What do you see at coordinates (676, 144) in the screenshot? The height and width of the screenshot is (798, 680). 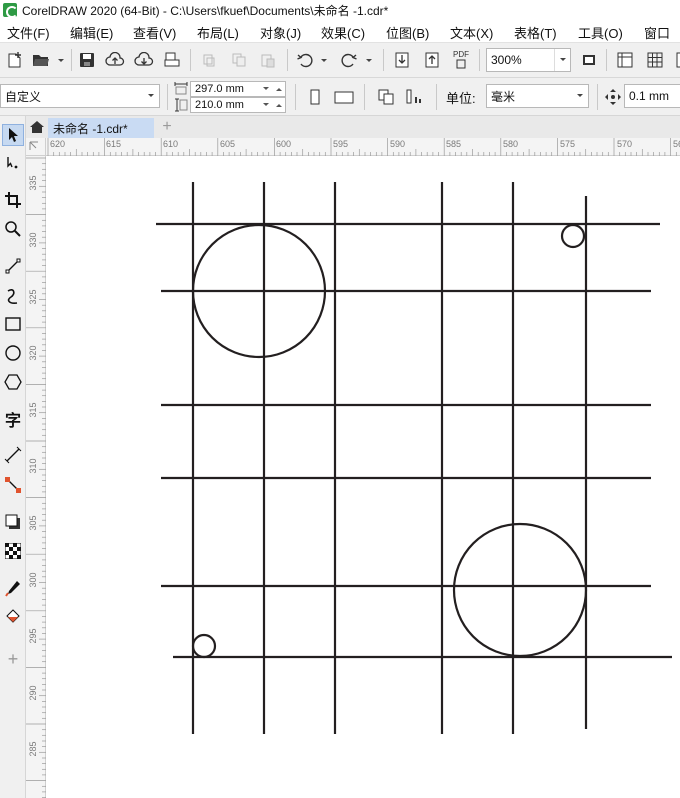 I see `ruler-label: 565` at bounding box center [676, 144].